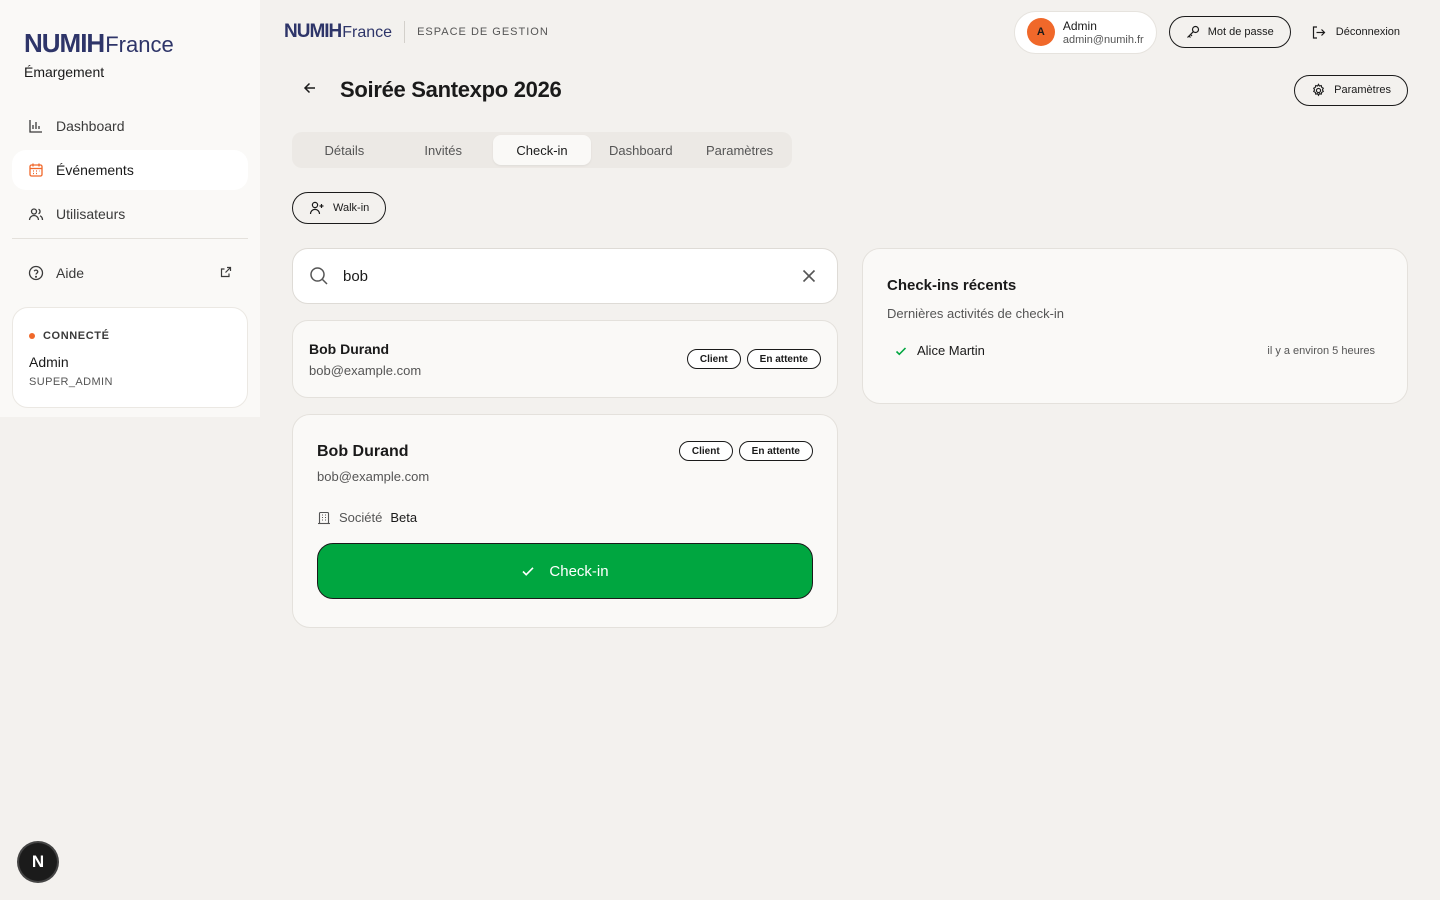  I want to click on tab-parametres: Paramètres, so click(739, 150).